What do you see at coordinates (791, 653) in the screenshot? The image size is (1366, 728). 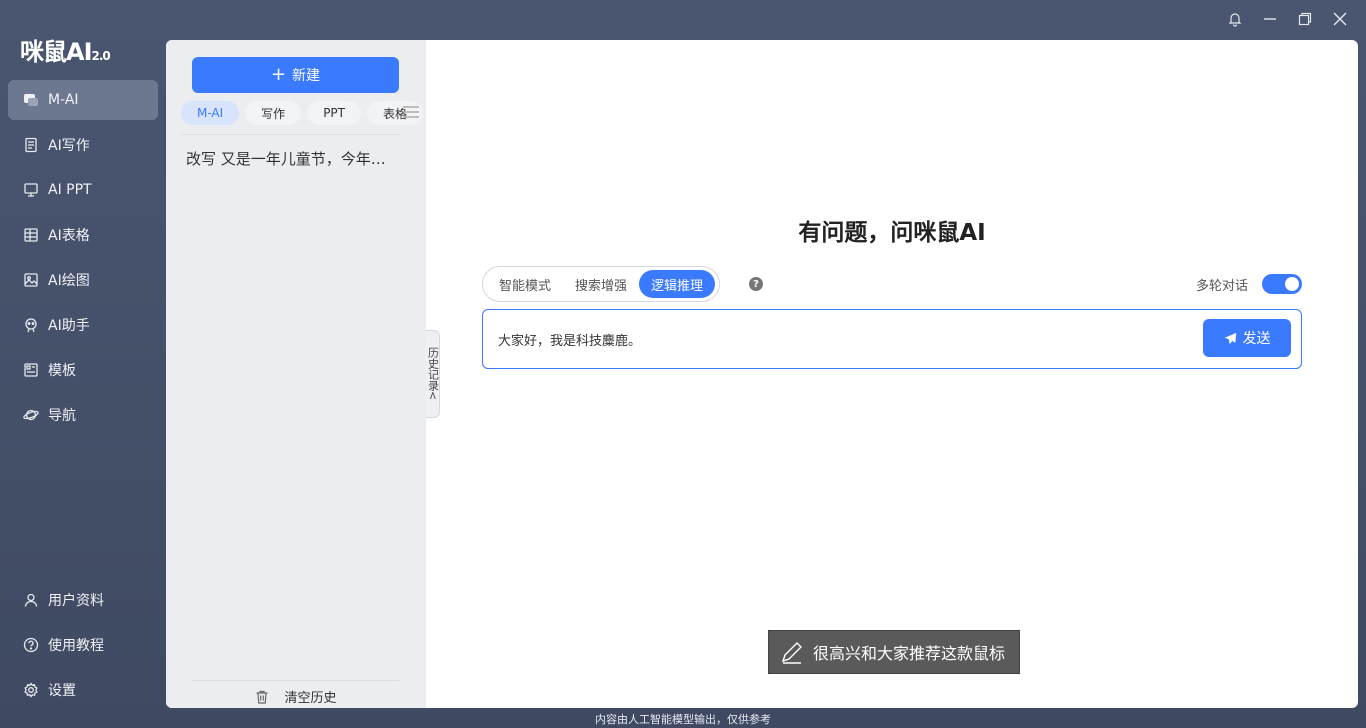 I see `pencil-icon` at bounding box center [791, 653].